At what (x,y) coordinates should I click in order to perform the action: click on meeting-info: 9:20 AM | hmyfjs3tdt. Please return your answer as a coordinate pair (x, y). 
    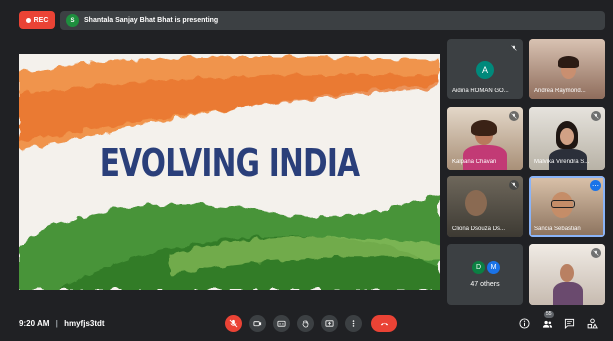
    Looking at the image, I should click on (62, 323).